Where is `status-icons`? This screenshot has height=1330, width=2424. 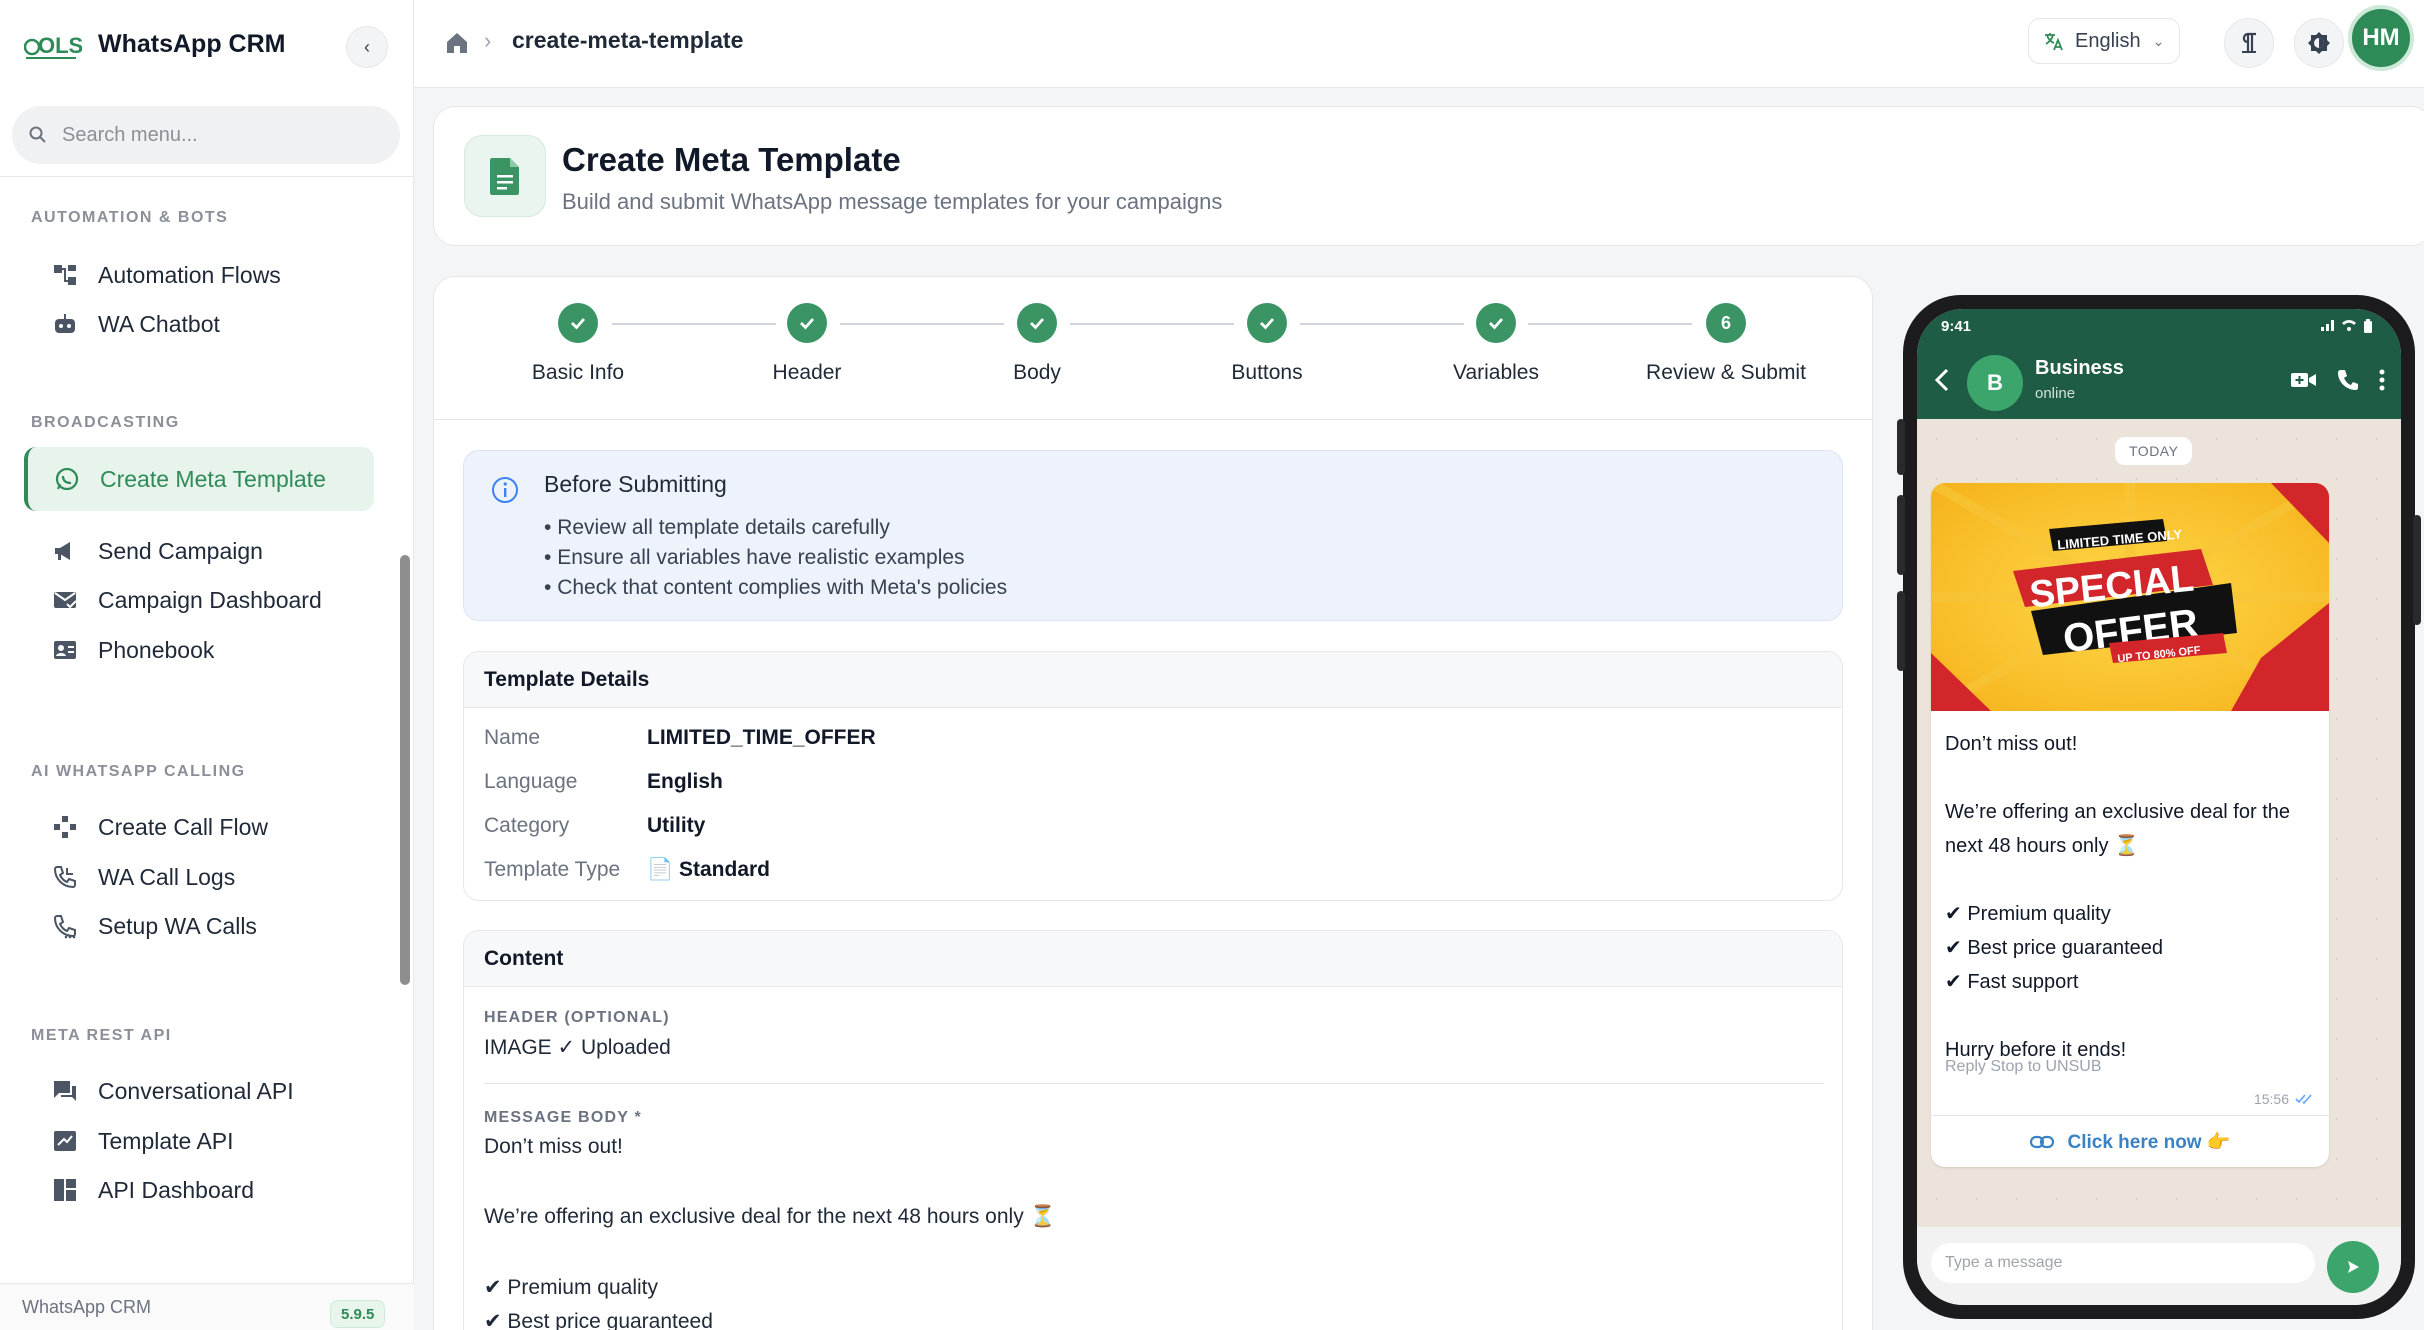 status-icons is located at coordinates (2347, 326).